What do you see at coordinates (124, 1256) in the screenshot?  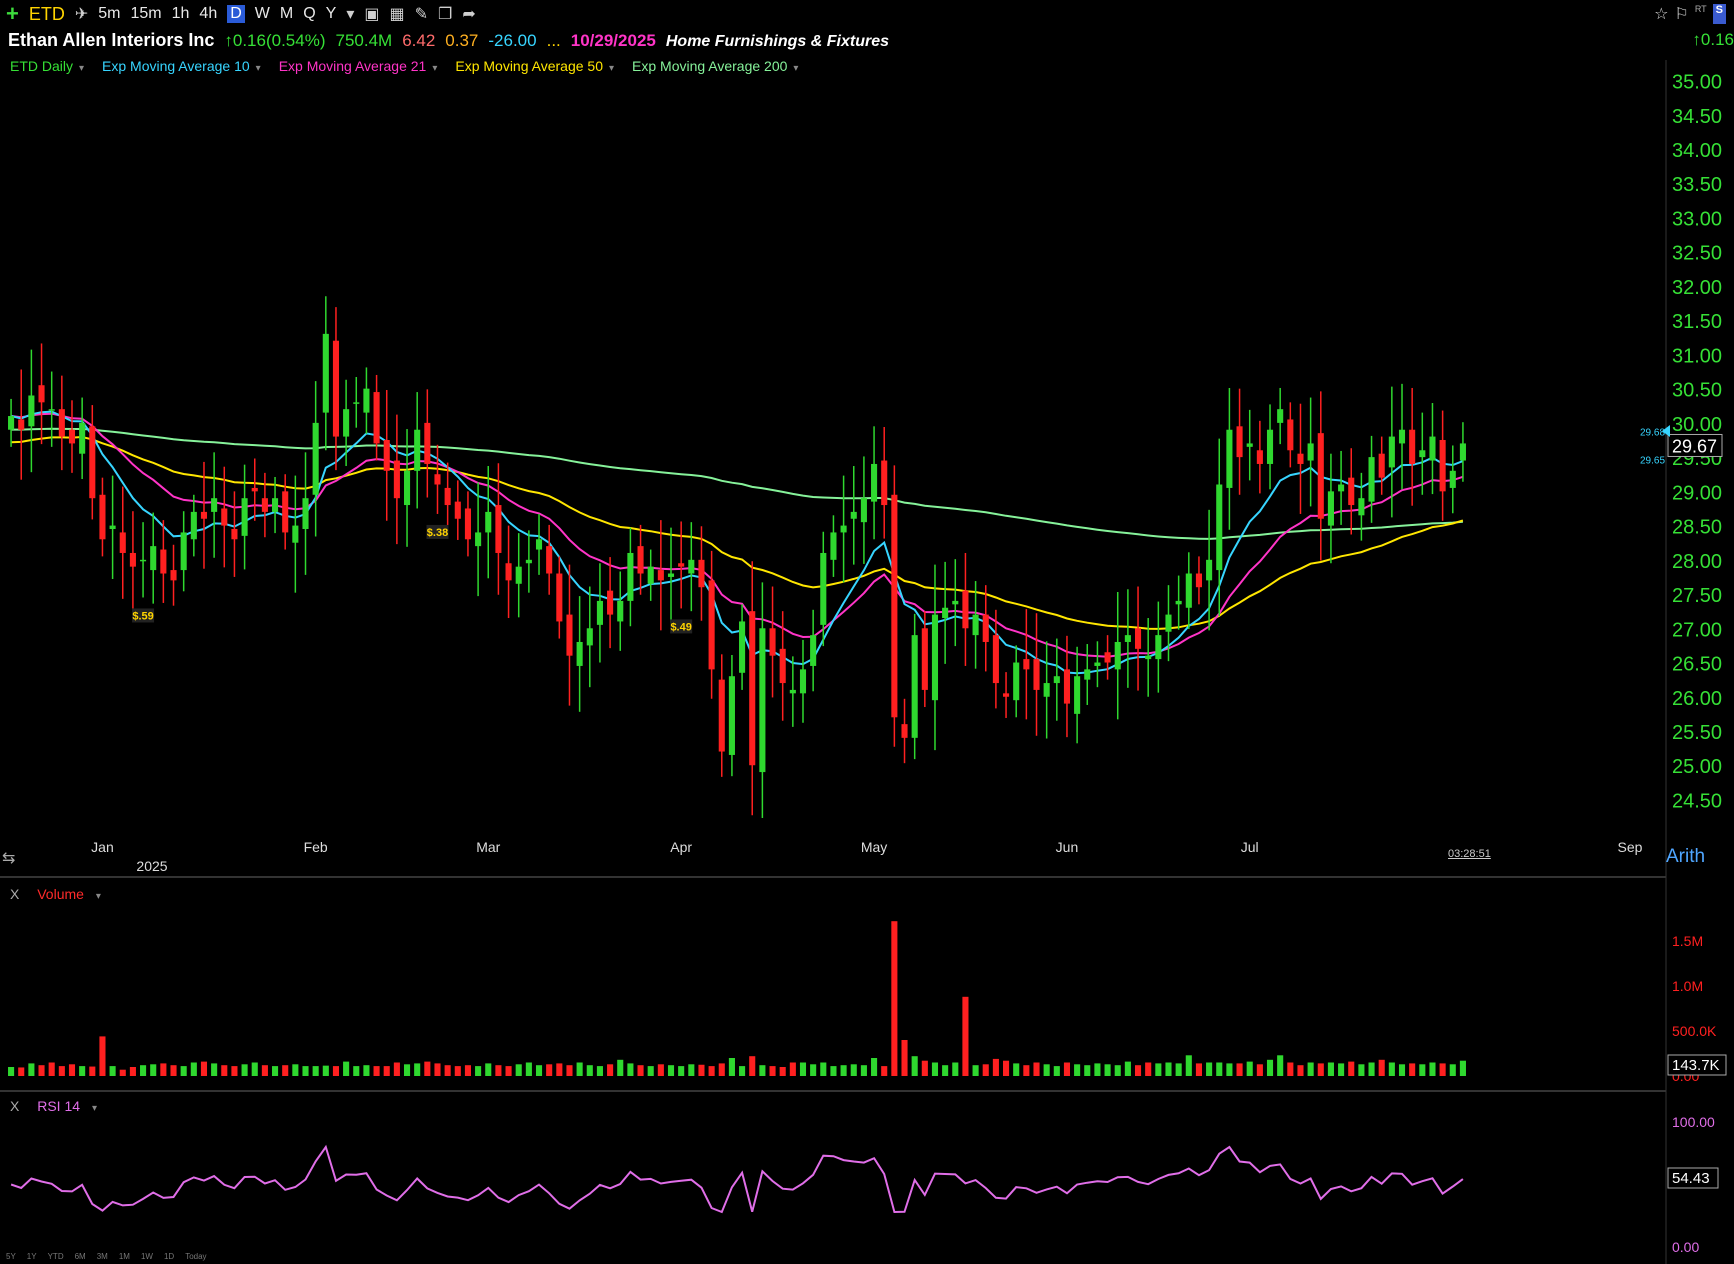 I see `period-1m: 1M` at bounding box center [124, 1256].